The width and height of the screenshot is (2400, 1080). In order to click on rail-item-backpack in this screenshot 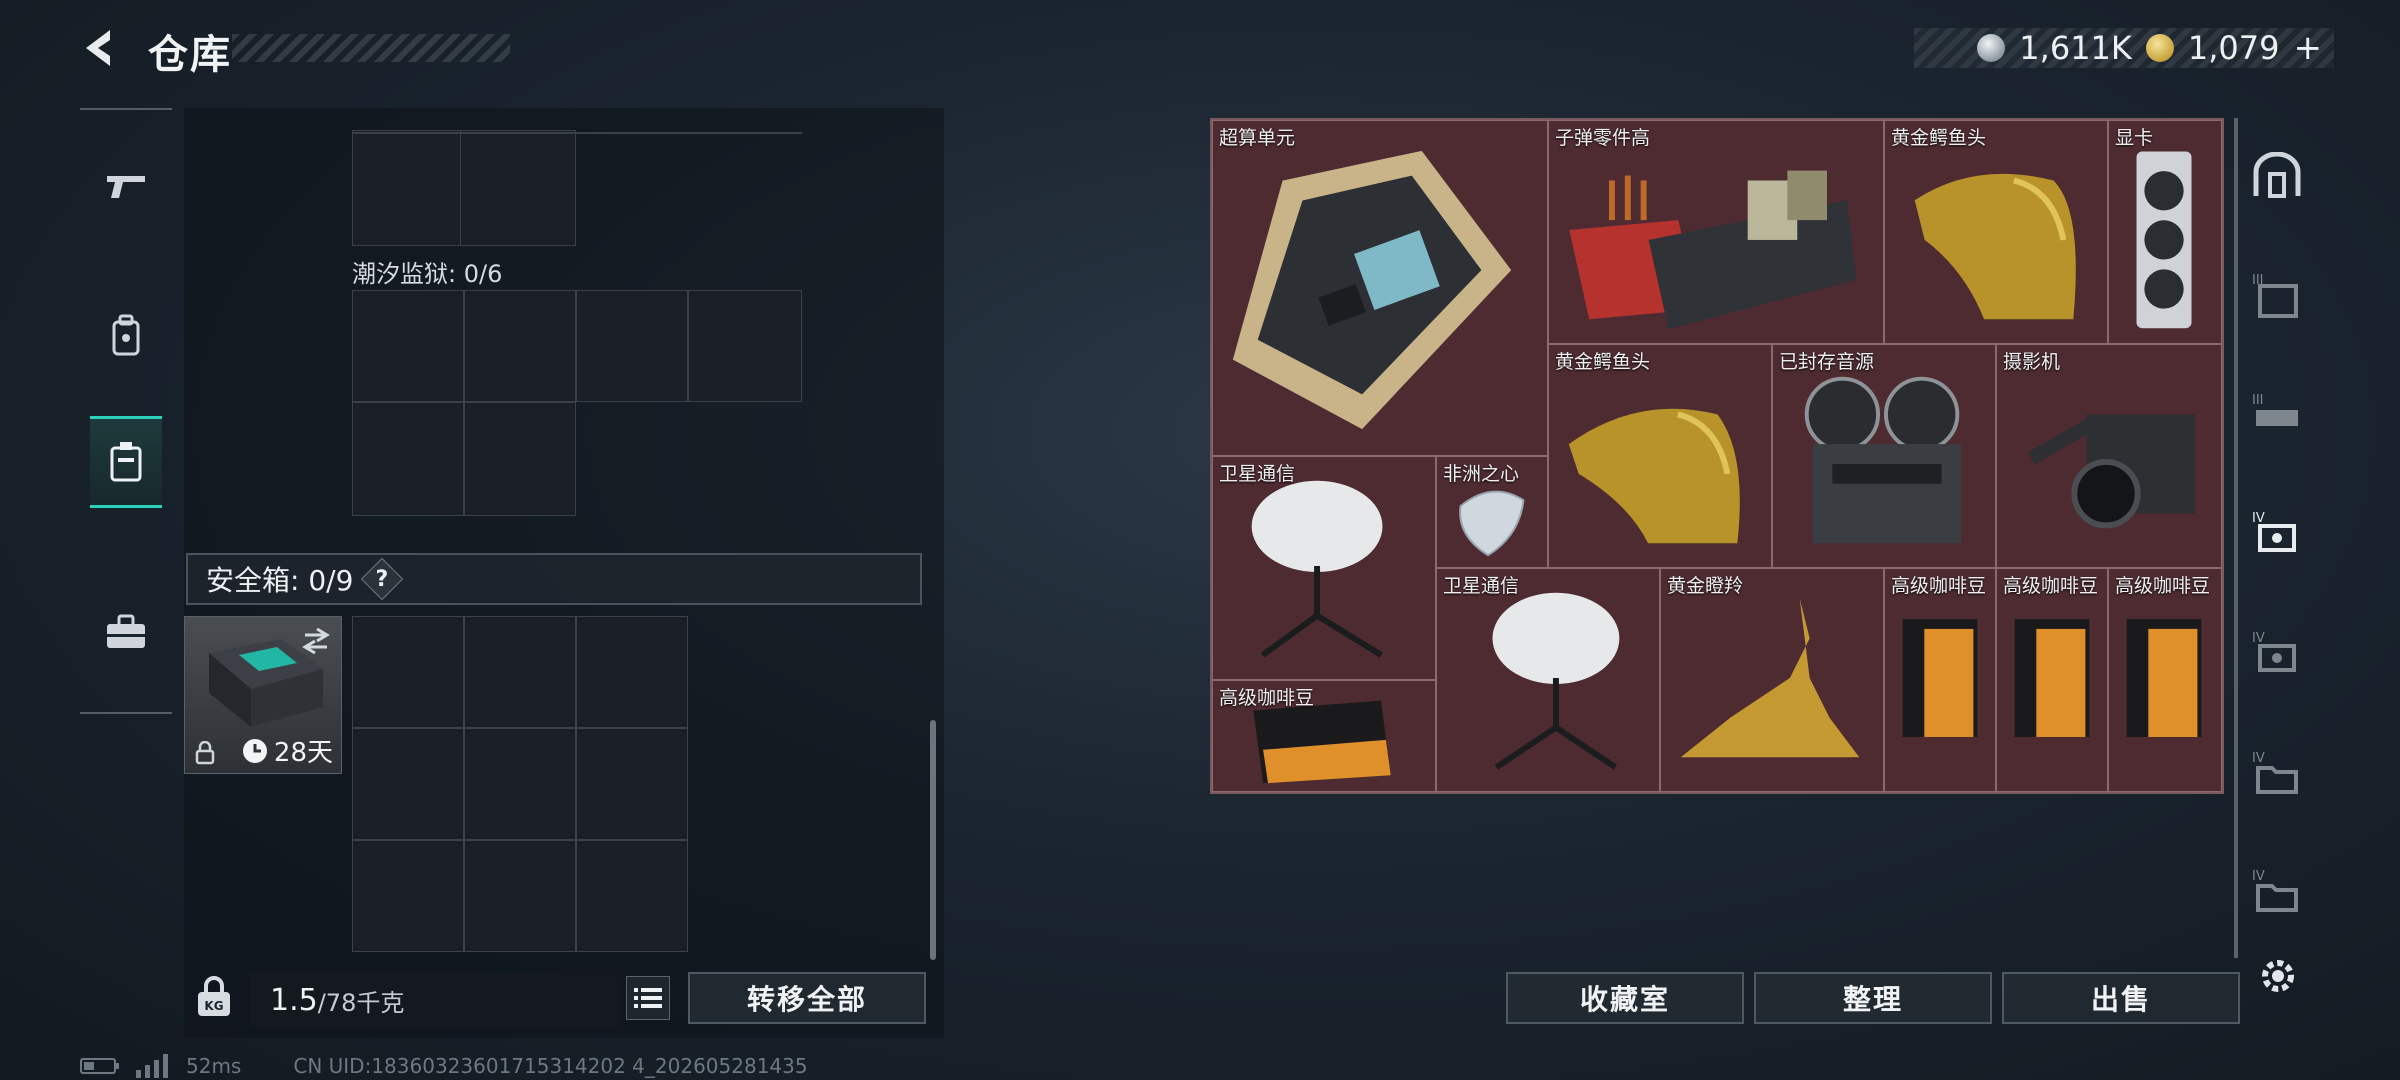, I will do `click(126, 336)`.